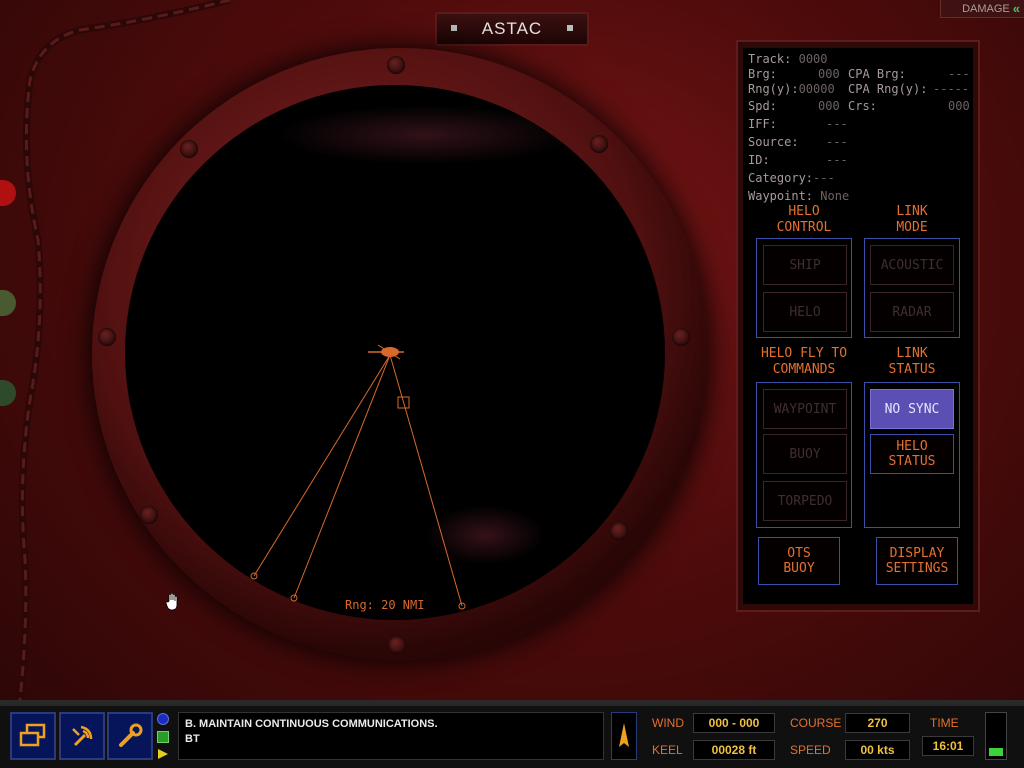 The image size is (1024, 768). I want to click on wrench-icon, so click(131, 735).